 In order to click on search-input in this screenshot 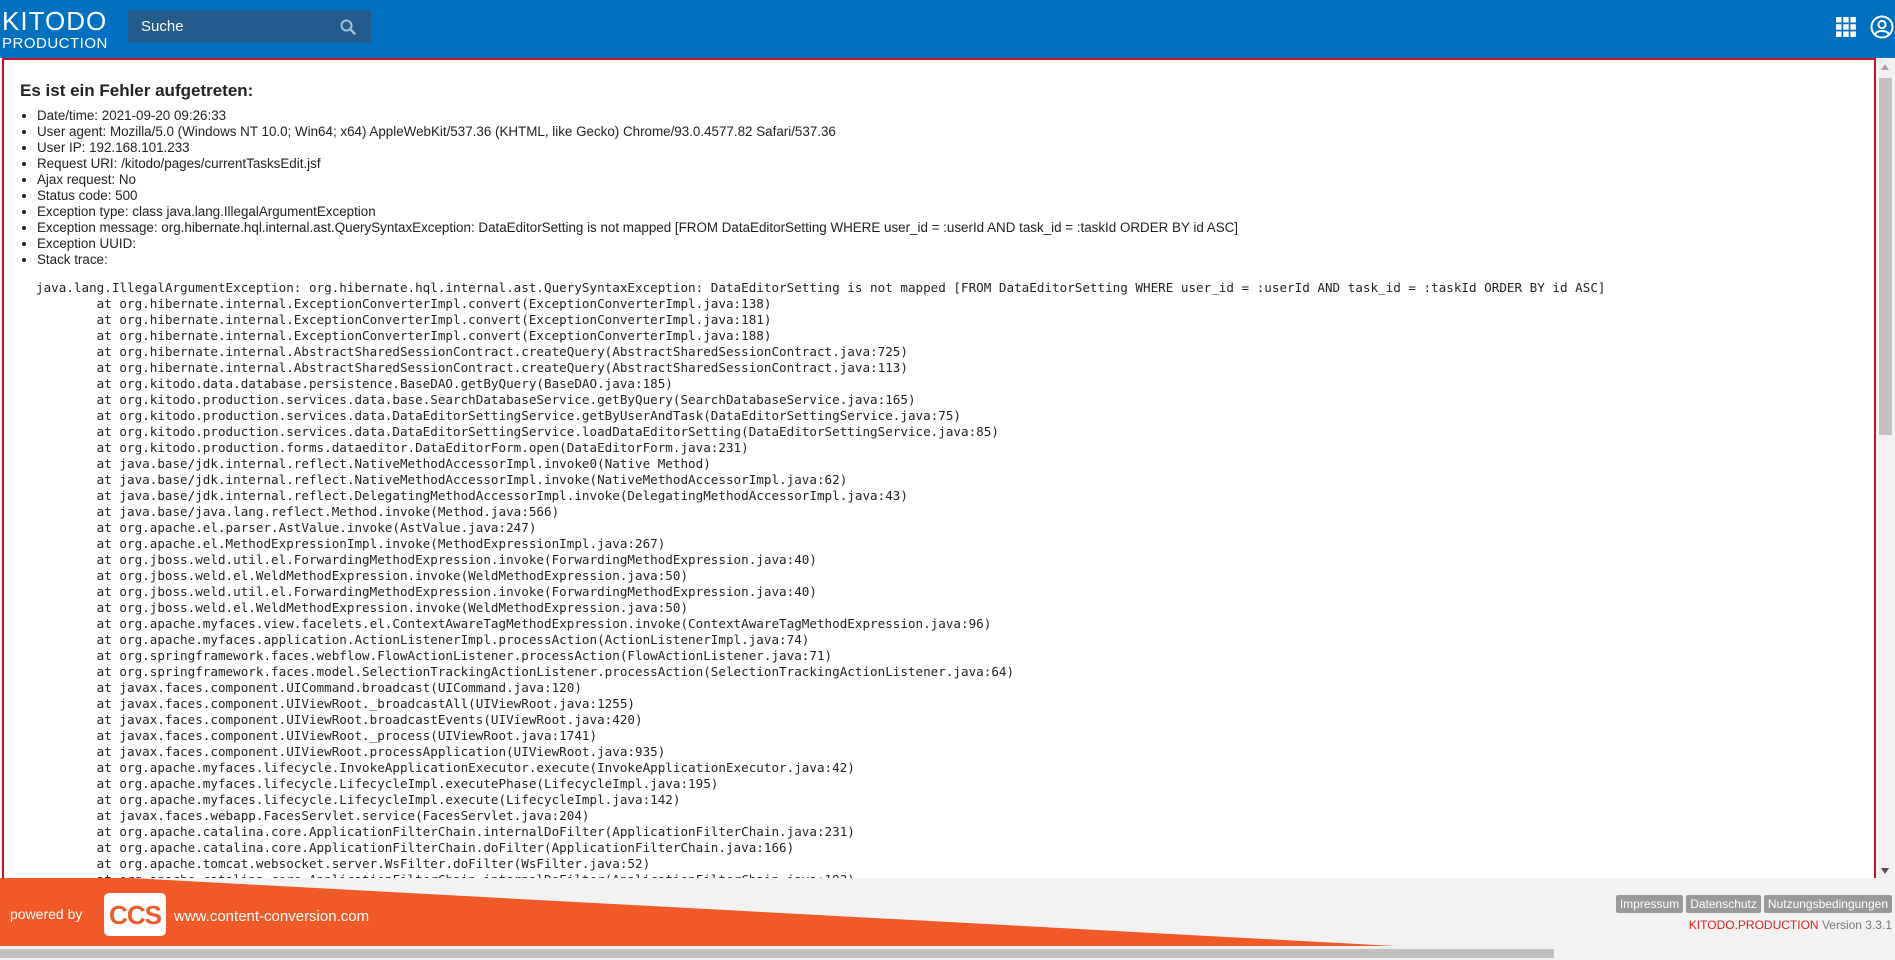, I will do `click(234, 26)`.